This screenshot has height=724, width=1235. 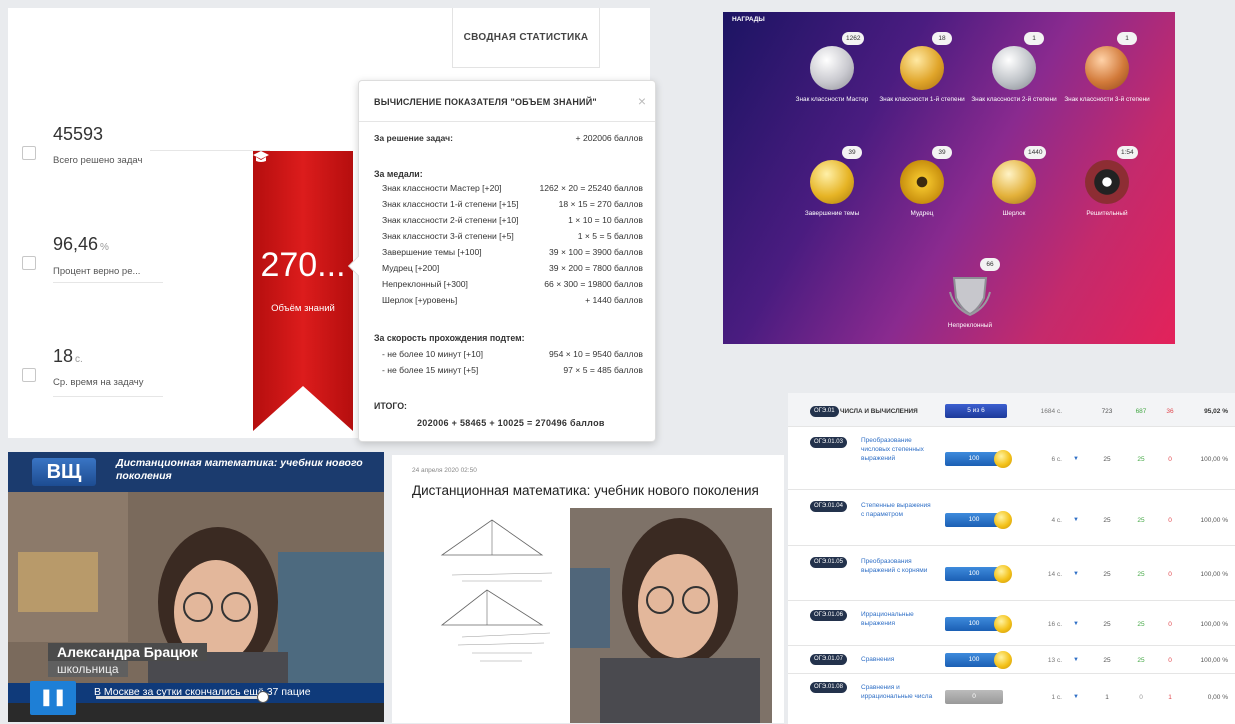 I want to click on graduation-cap-icon, so click(x=261, y=156).